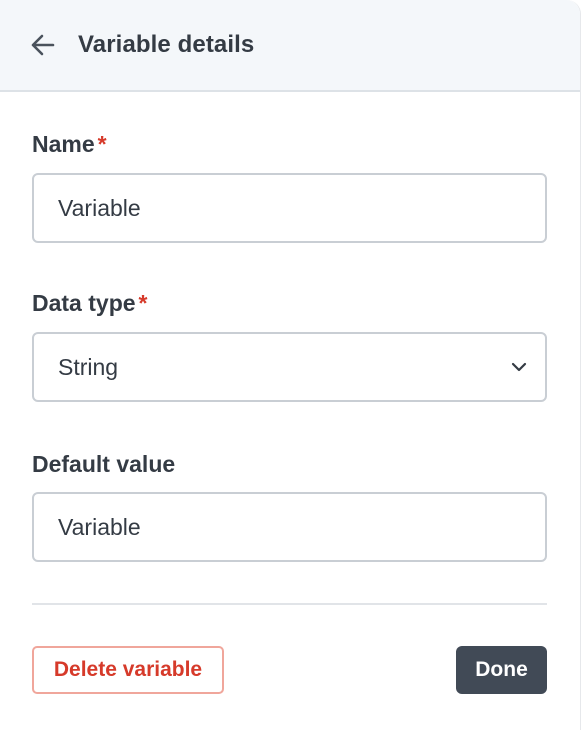  What do you see at coordinates (501, 670) in the screenshot?
I see `done-button: Done` at bounding box center [501, 670].